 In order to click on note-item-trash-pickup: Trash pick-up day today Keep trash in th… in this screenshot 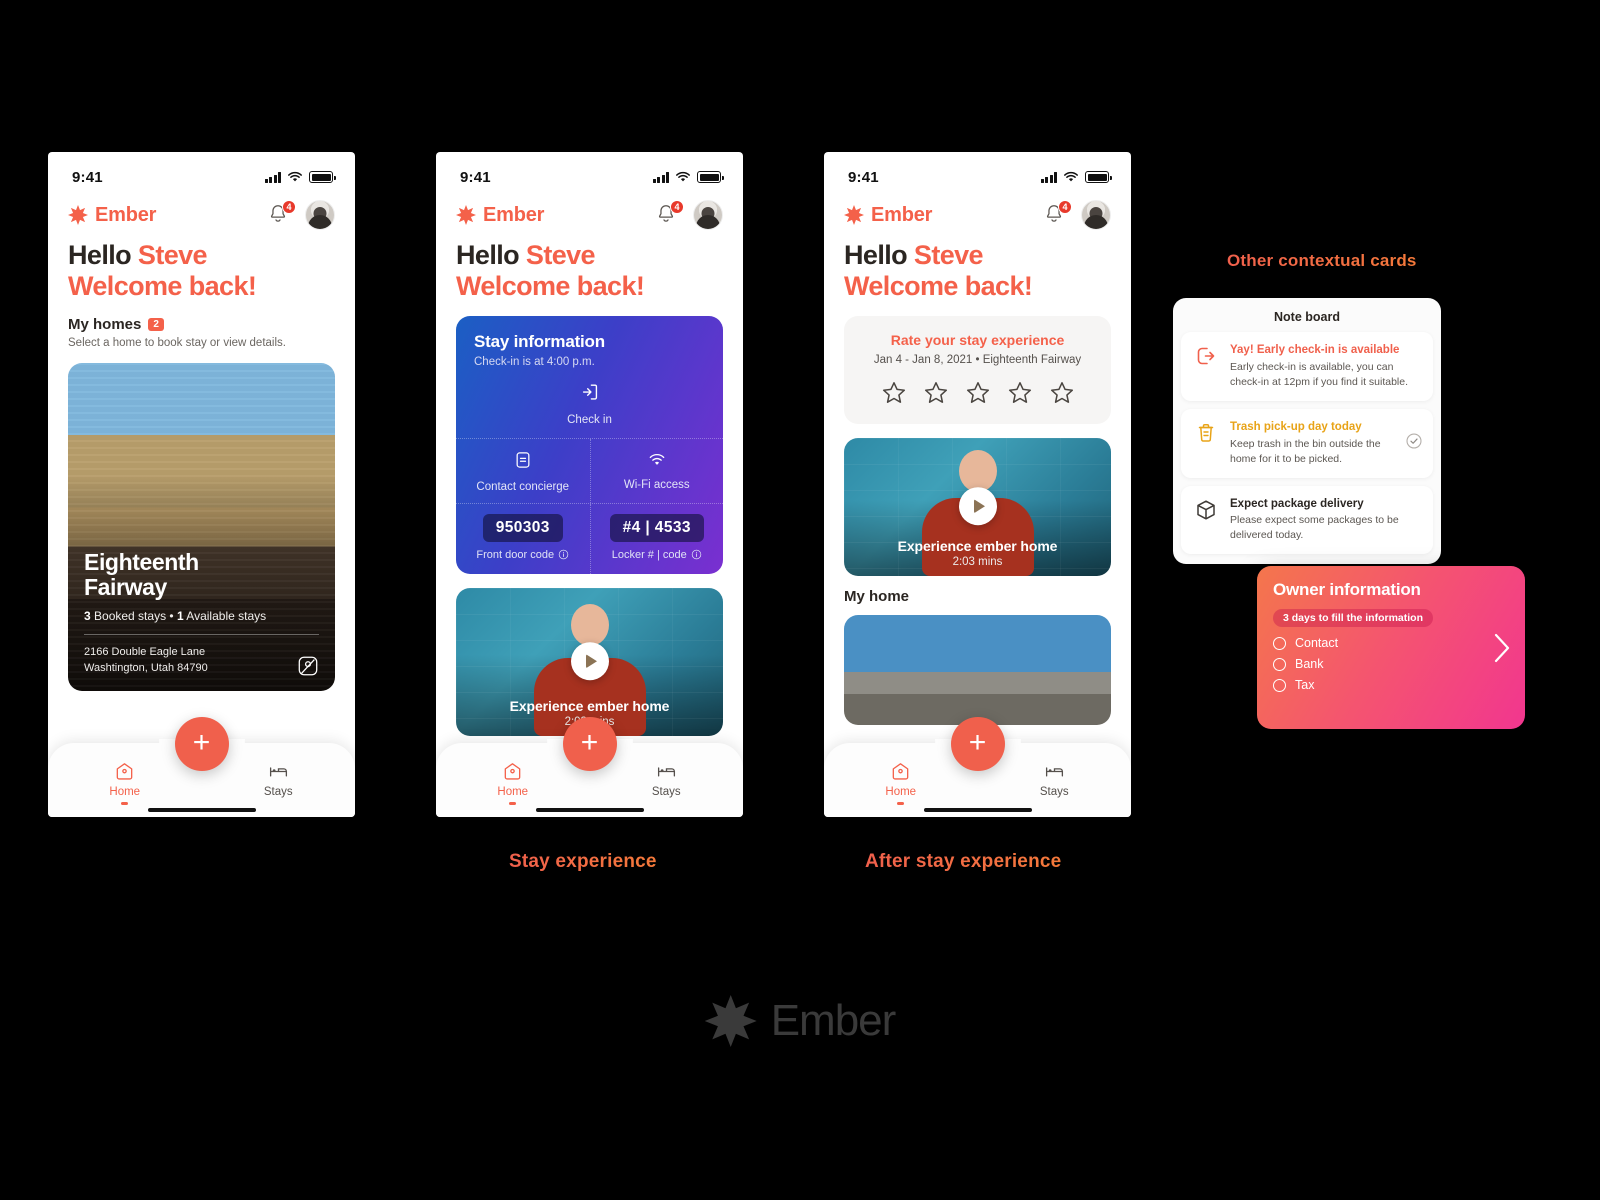, I will do `click(1307, 443)`.